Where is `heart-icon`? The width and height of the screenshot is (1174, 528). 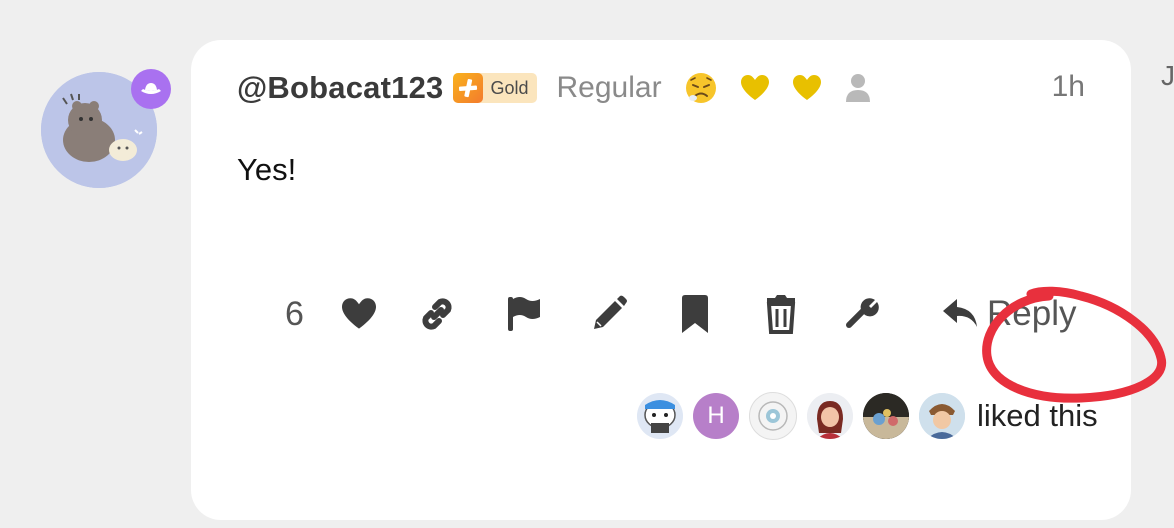 heart-icon is located at coordinates (359, 313).